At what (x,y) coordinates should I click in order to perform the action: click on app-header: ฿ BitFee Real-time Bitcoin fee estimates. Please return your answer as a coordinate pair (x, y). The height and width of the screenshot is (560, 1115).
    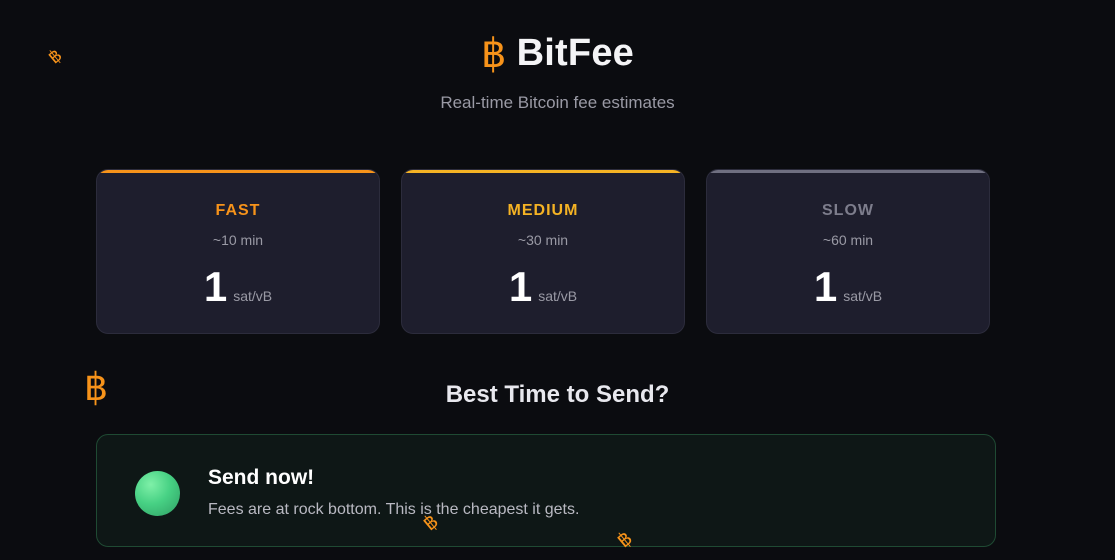
    Looking at the image, I should click on (557, 72).